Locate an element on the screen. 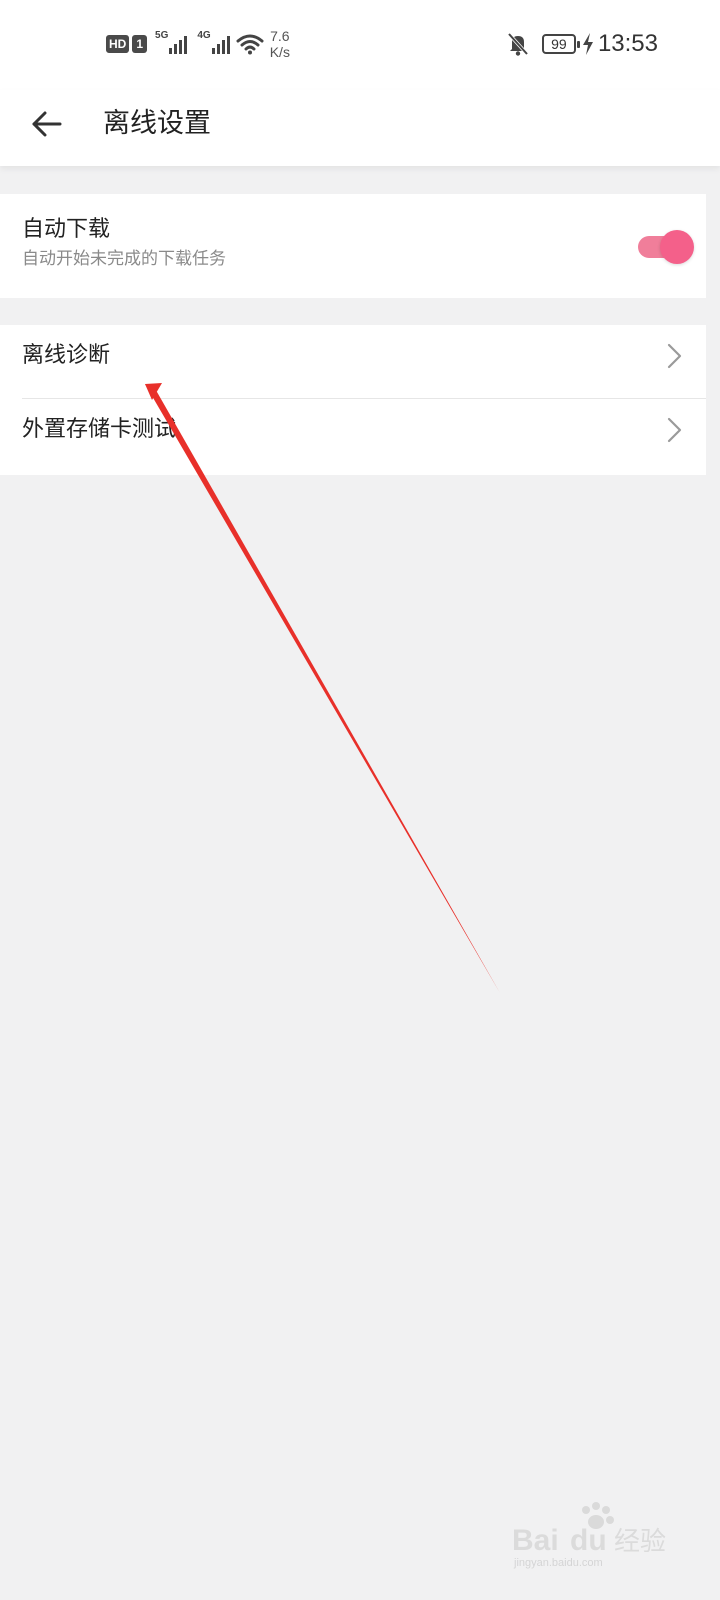 The height and width of the screenshot is (1600, 720). back-button is located at coordinates (48, 124).